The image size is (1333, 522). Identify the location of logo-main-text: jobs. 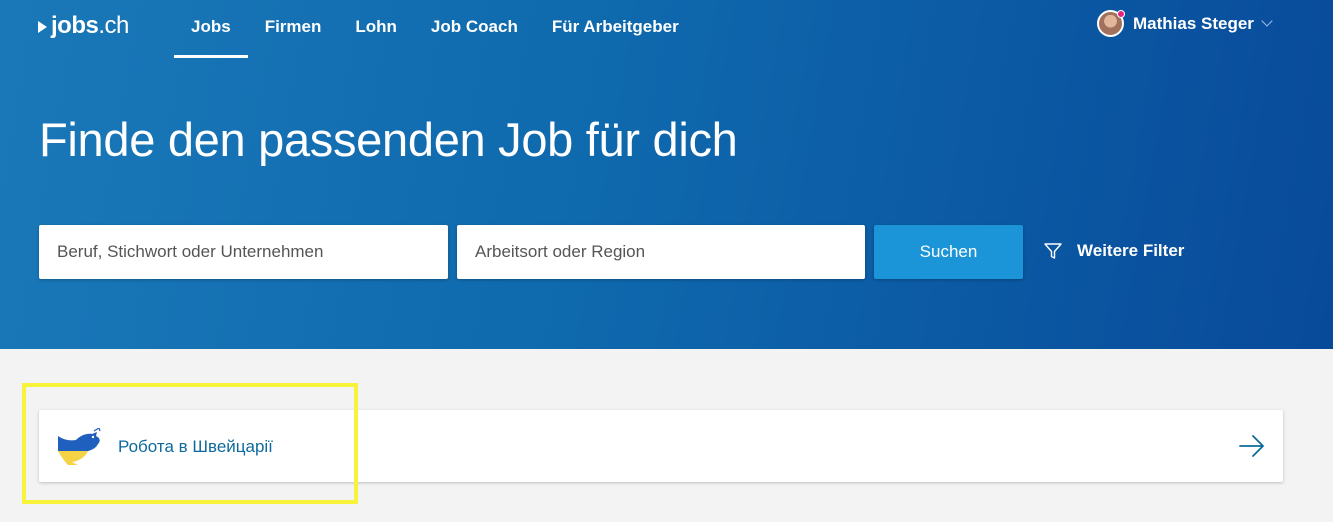
(75, 25).